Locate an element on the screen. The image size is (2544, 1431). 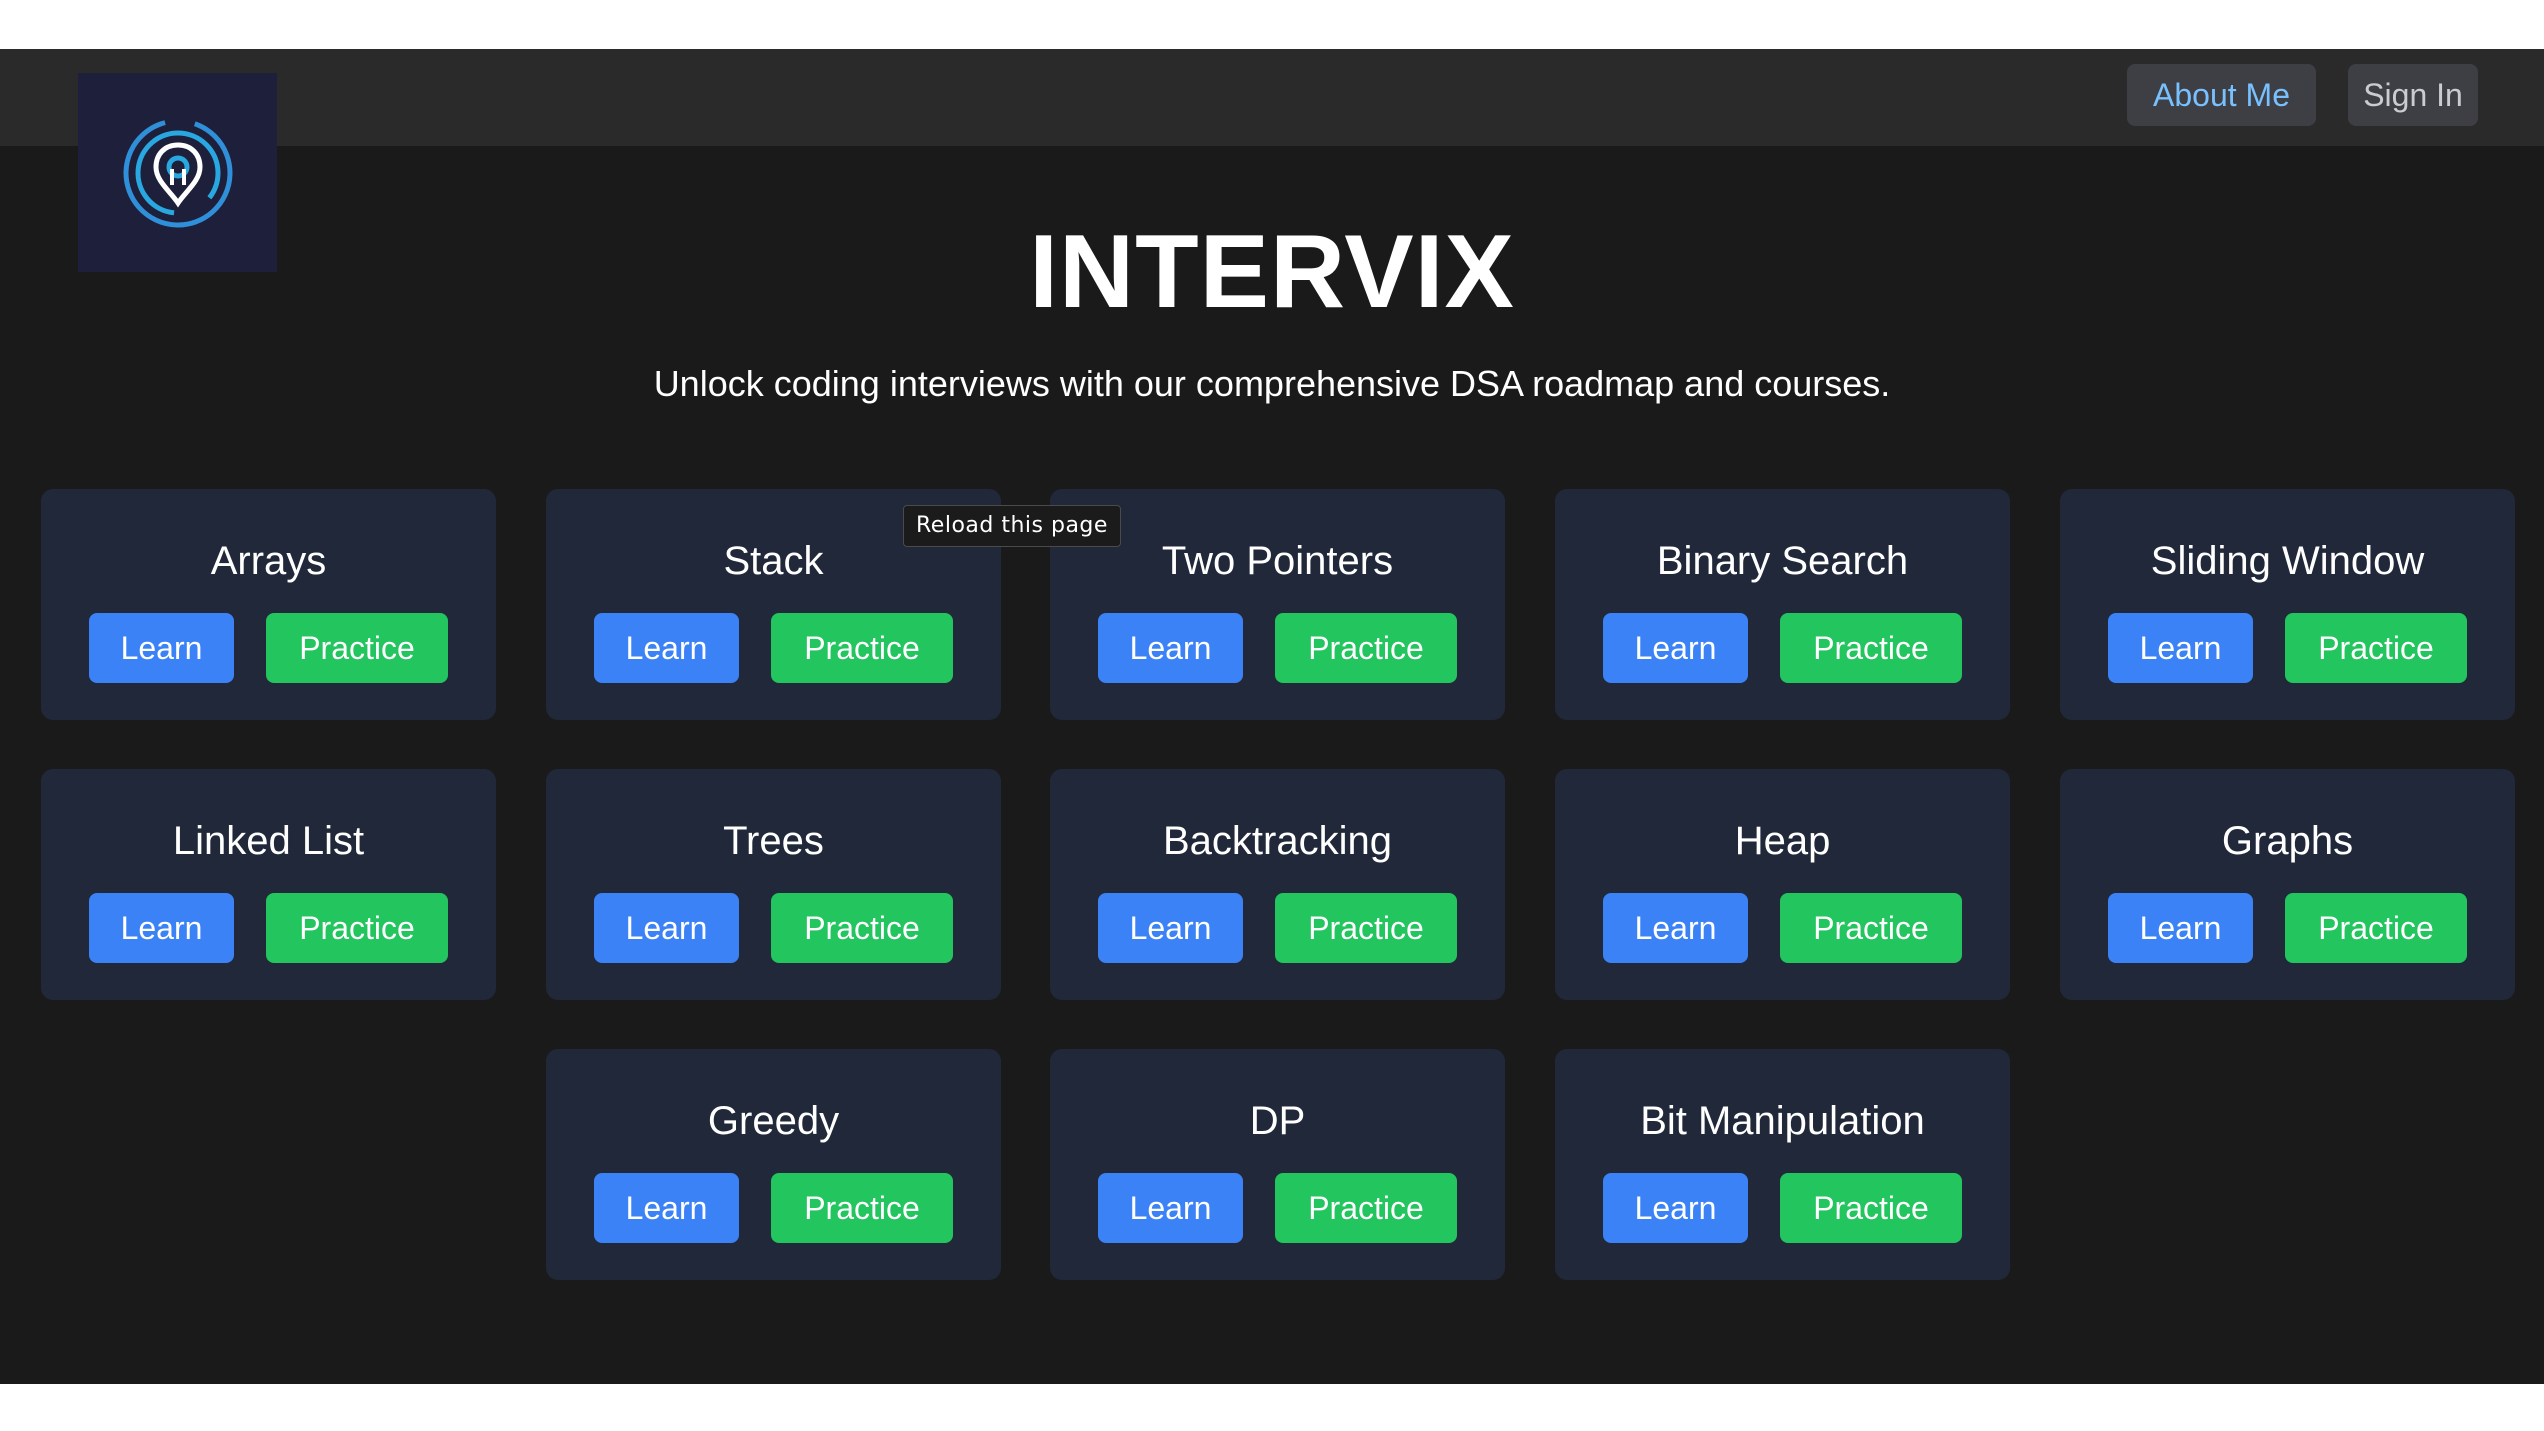
topic-title: Binary Search is located at coordinates (1782, 561).